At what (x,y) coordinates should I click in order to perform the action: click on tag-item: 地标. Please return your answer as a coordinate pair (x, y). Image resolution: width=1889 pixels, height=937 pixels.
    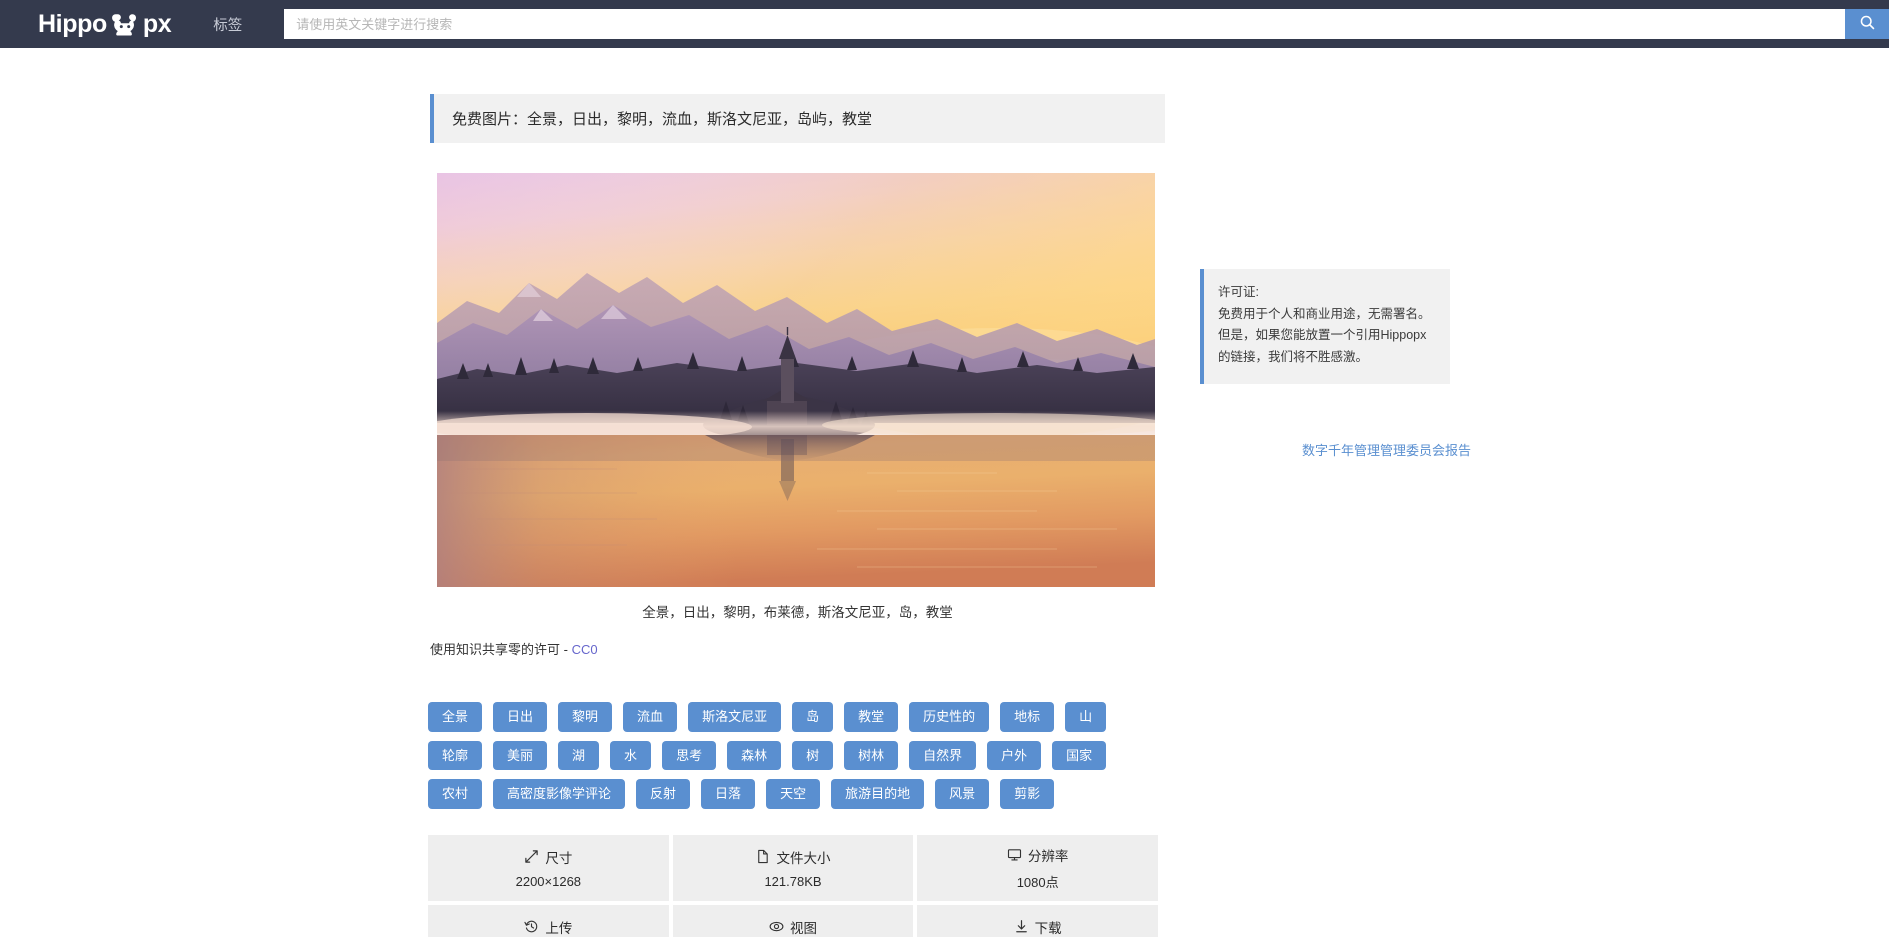
    Looking at the image, I should click on (1027, 717).